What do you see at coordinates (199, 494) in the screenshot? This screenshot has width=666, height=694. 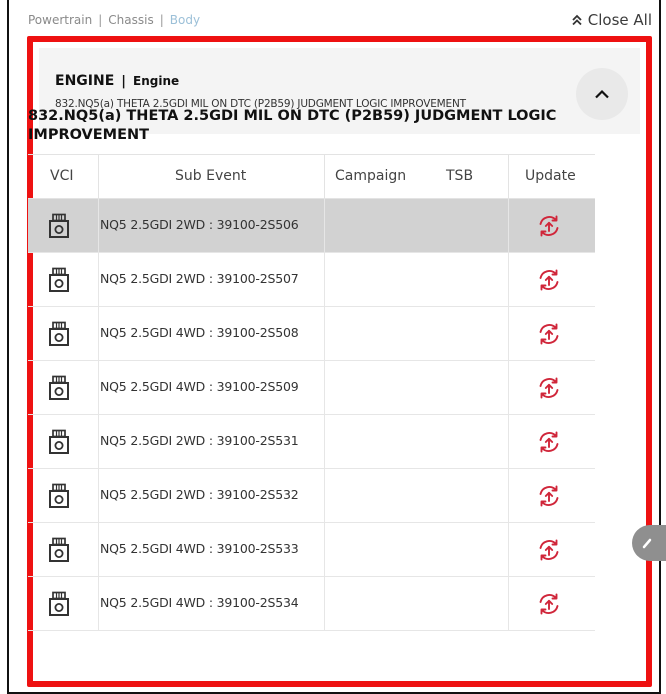 I see `sub-event-label: NQ5 2.5GDI 2WD : 39100-2S532` at bounding box center [199, 494].